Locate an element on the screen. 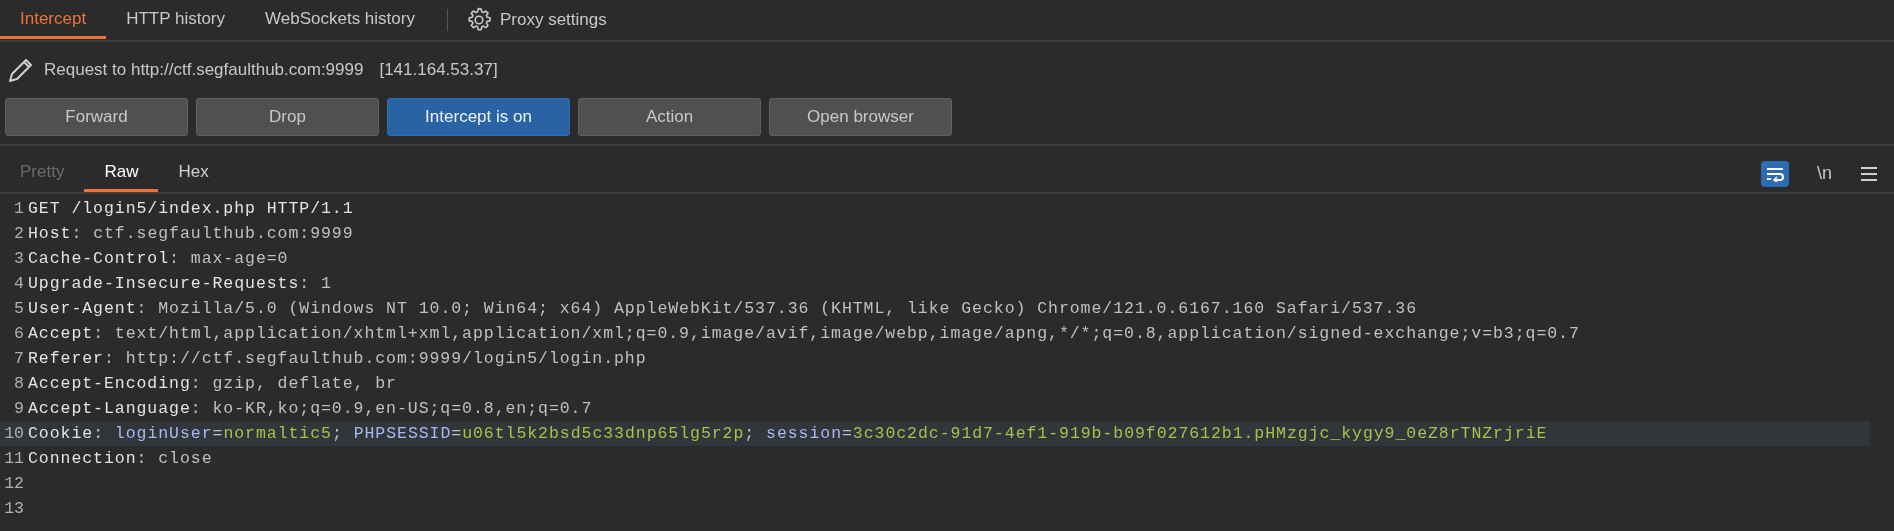  editor-tab: Raw is located at coordinates (121, 173).